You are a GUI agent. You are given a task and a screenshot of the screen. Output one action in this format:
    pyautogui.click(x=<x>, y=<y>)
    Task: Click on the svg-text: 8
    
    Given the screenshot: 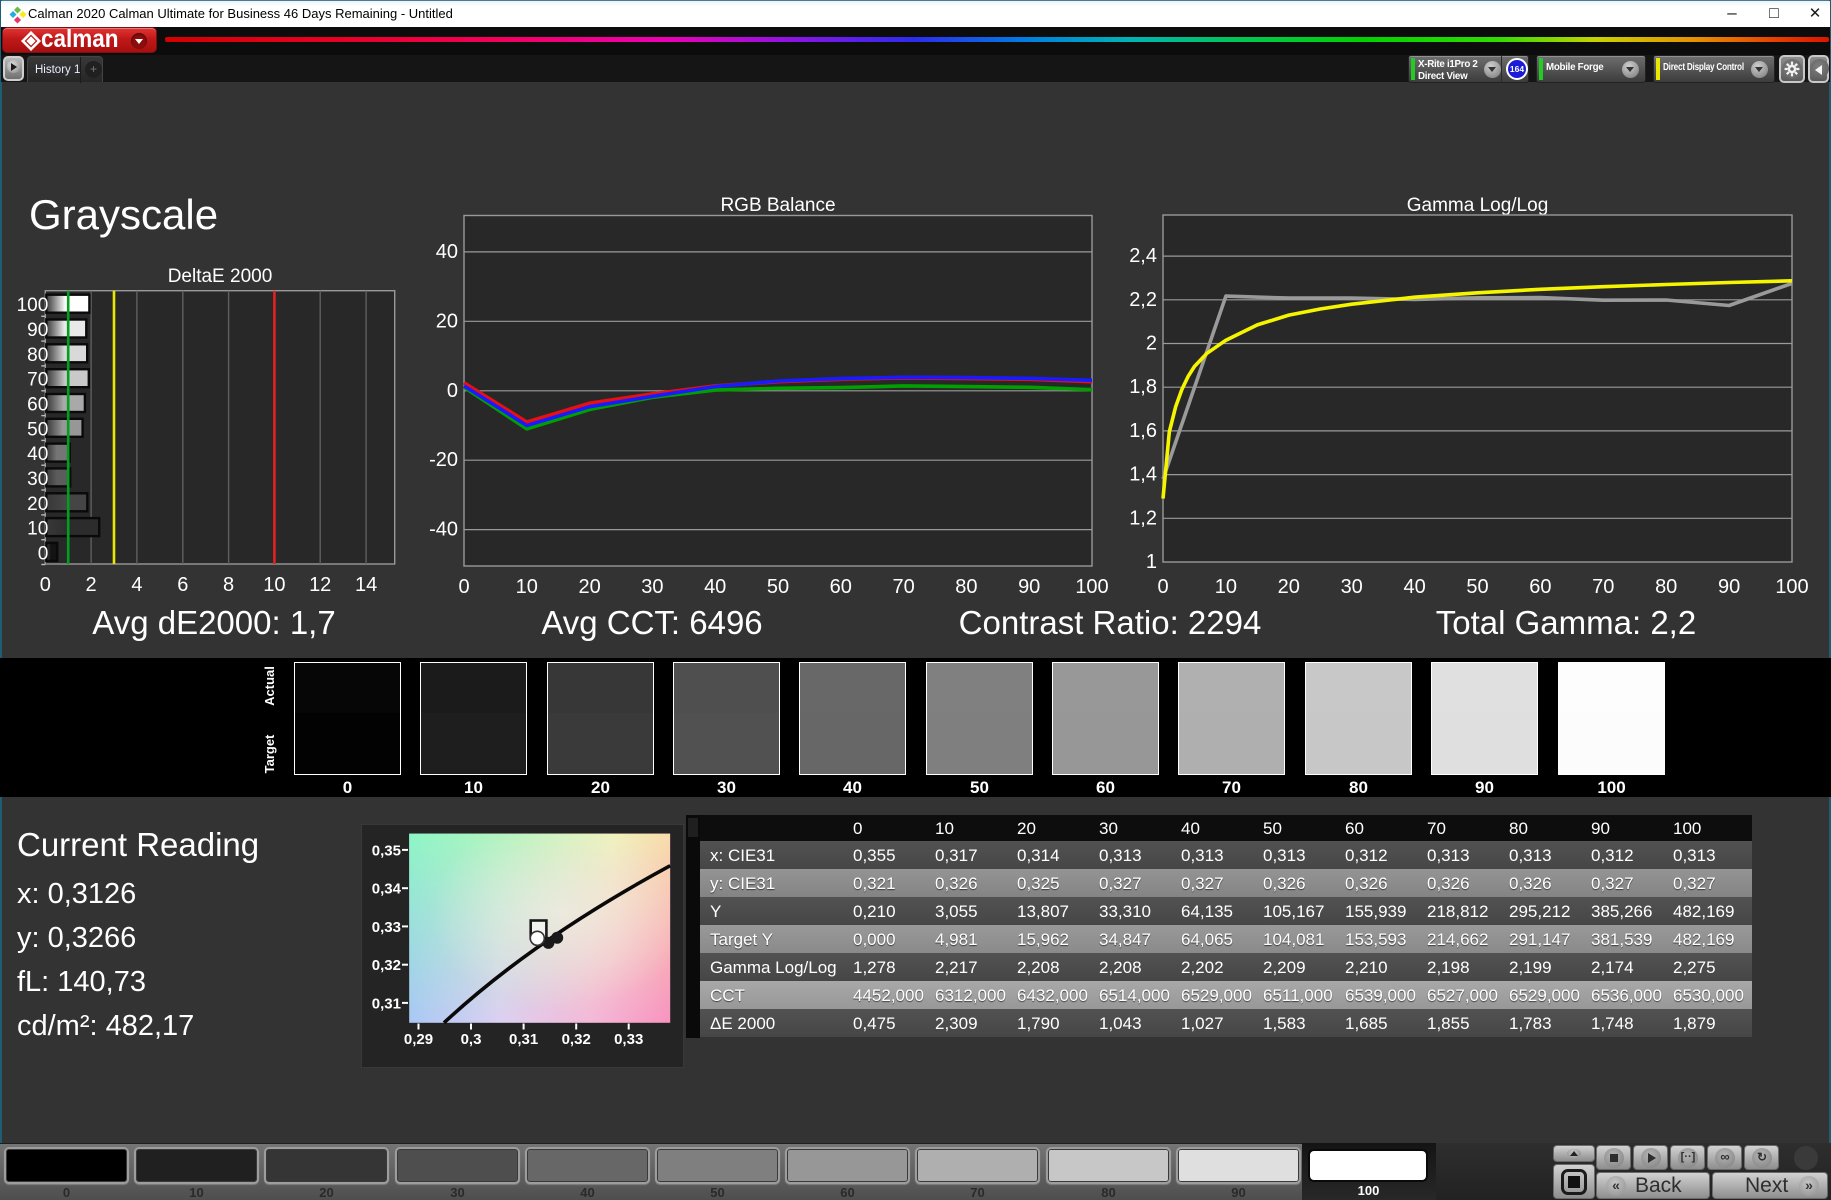 What is the action you would take?
    pyautogui.click(x=228, y=585)
    